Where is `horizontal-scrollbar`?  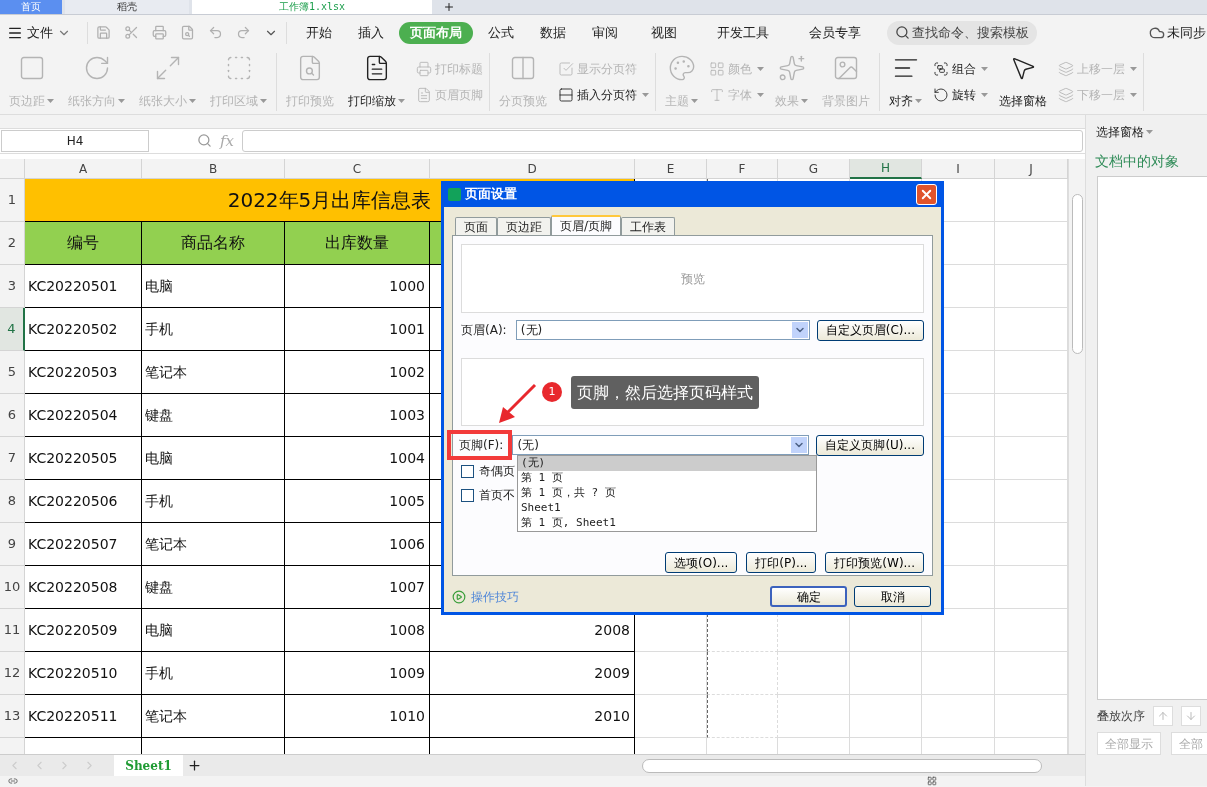
horizontal-scrollbar is located at coordinates (842, 765).